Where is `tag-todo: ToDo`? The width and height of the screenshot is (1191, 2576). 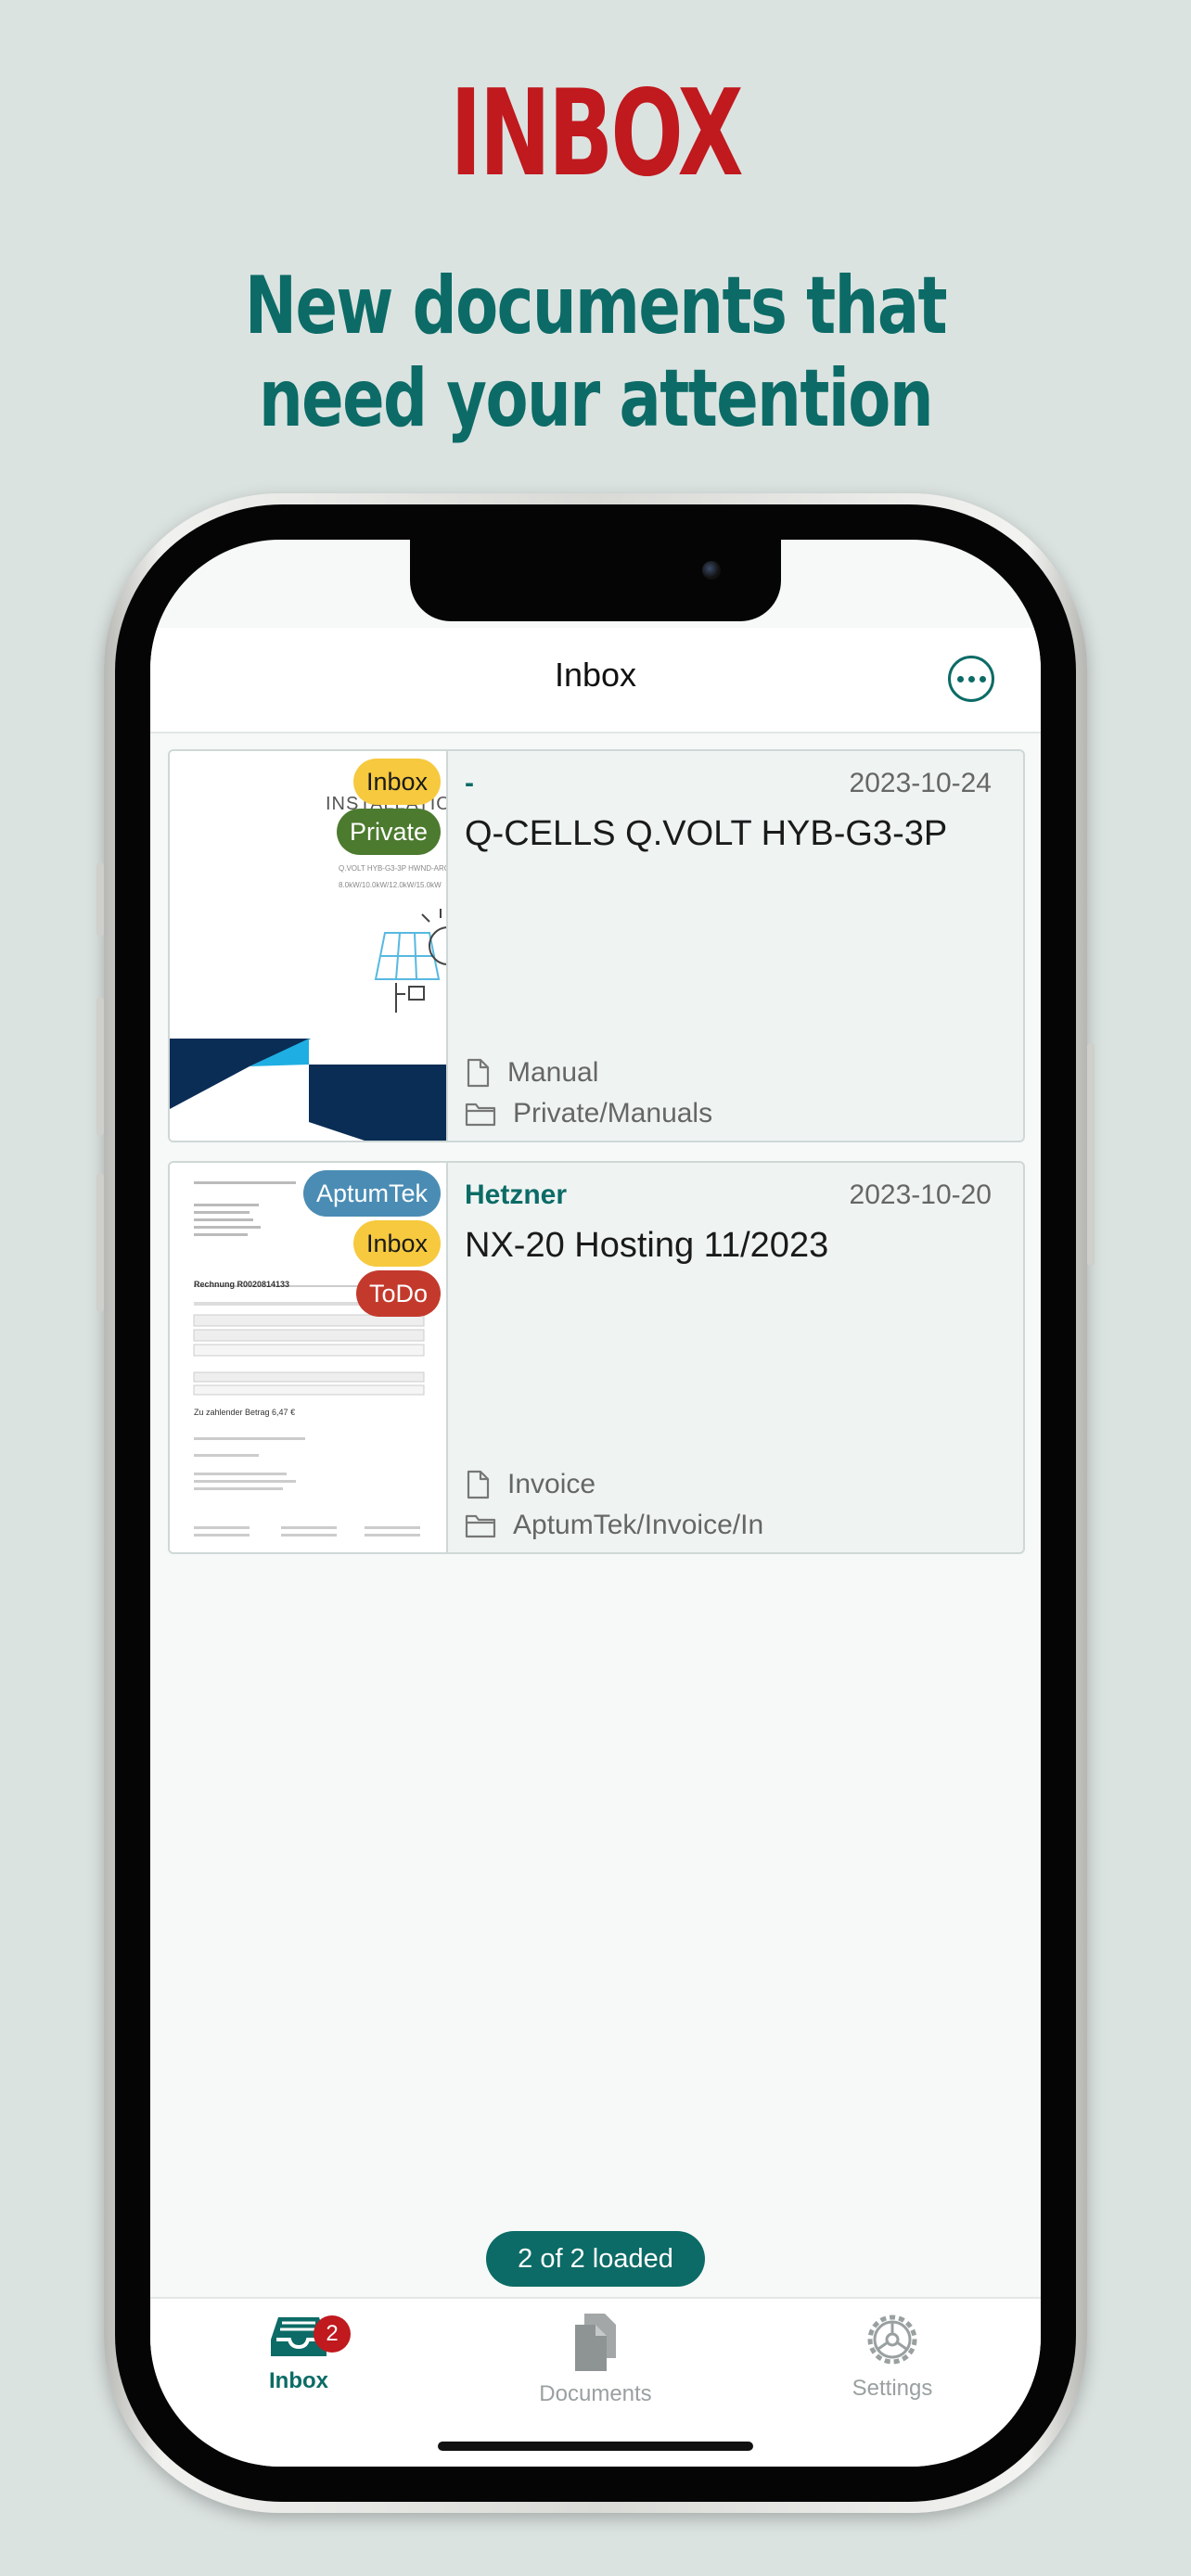
tag-todo: ToDo is located at coordinates (398, 1293).